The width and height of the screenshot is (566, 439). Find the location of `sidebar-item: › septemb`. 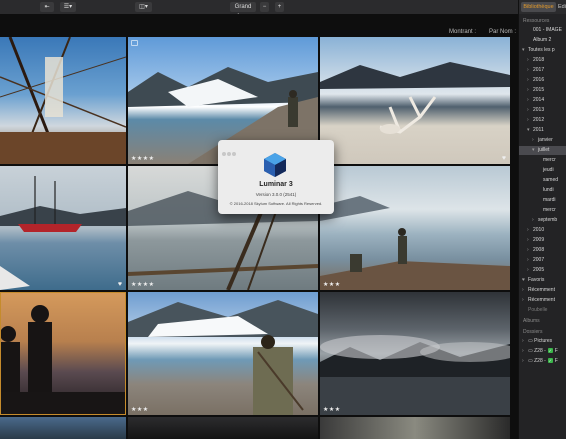

sidebar-item: › septemb is located at coordinates (542, 220).